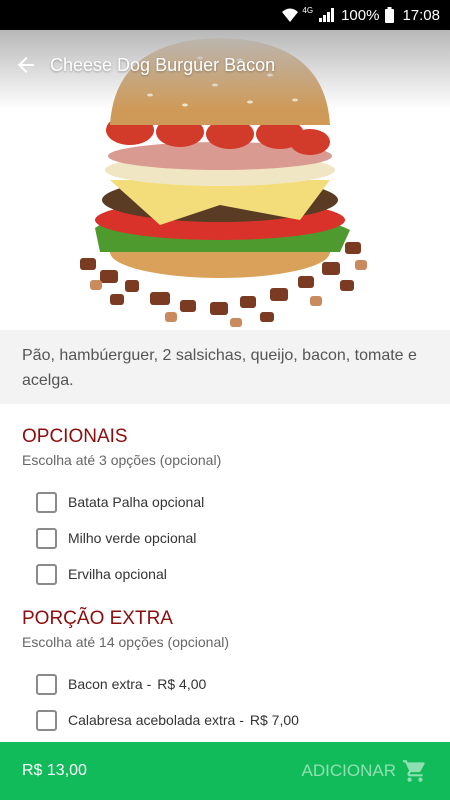 Image resolution: width=450 pixels, height=800 pixels. Describe the element at coordinates (415, 771) in the screenshot. I see `cart-icon` at that location.